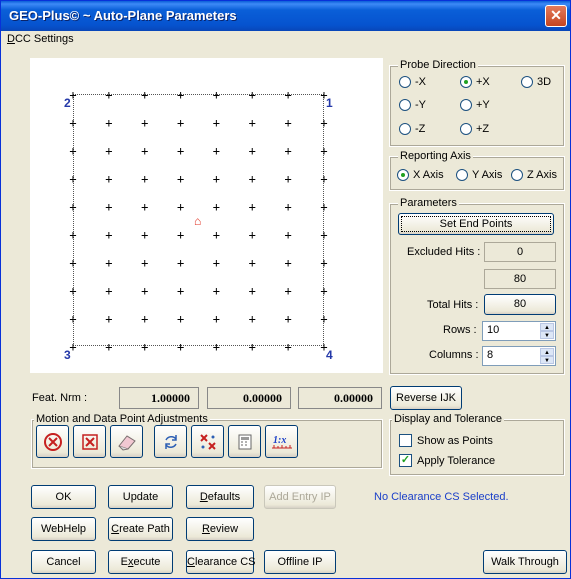 Image resolution: width=571 pixels, height=579 pixels. Describe the element at coordinates (447, 460) in the screenshot. I see `apply-tolerance-checkbox: ✓ Apply Tolerance` at that location.